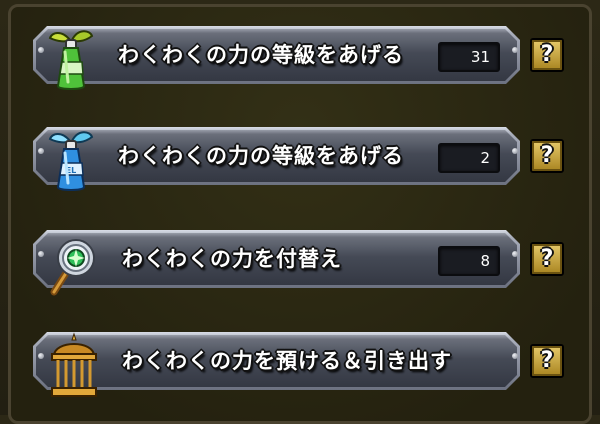  I want to click on count-value: 2, so click(485, 158).